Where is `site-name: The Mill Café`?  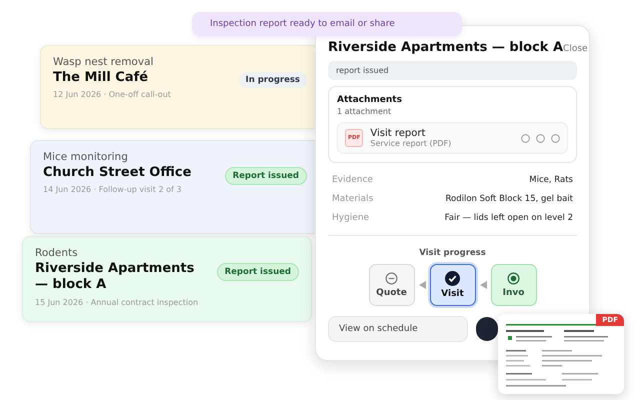
site-name: The Mill Café is located at coordinates (101, 78).